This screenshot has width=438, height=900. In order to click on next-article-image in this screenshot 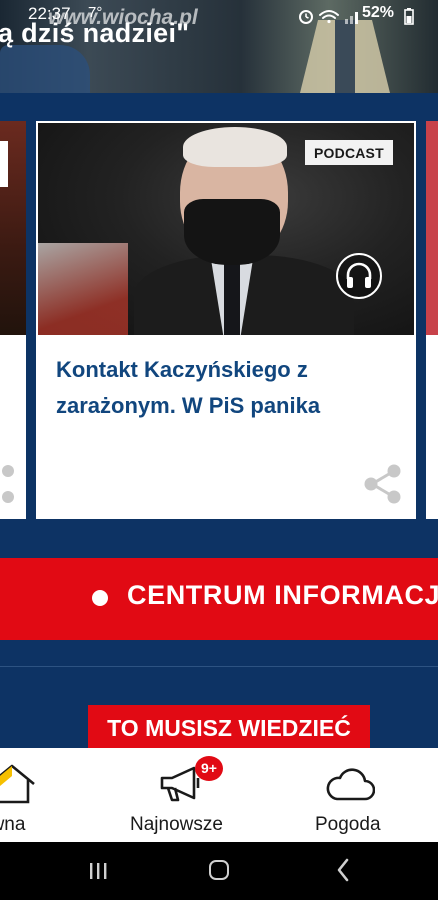, I will do `click(432, 228)`.